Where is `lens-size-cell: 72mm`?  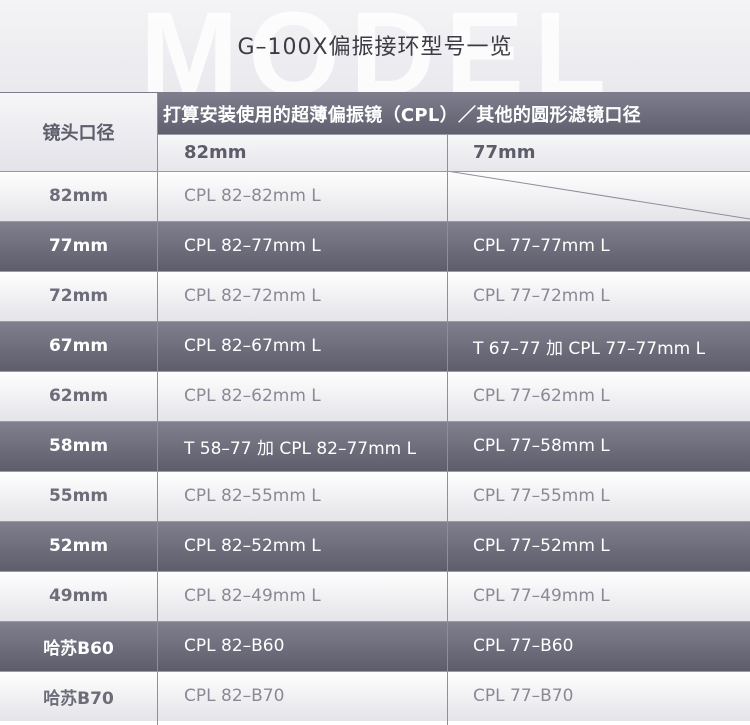 lens-size-cell: 72mm is located at coordinates (78, 296).